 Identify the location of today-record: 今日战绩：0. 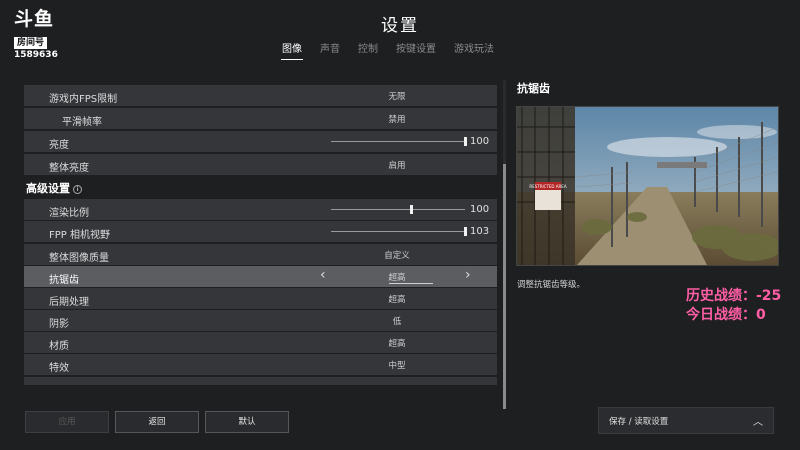
(726, 315).